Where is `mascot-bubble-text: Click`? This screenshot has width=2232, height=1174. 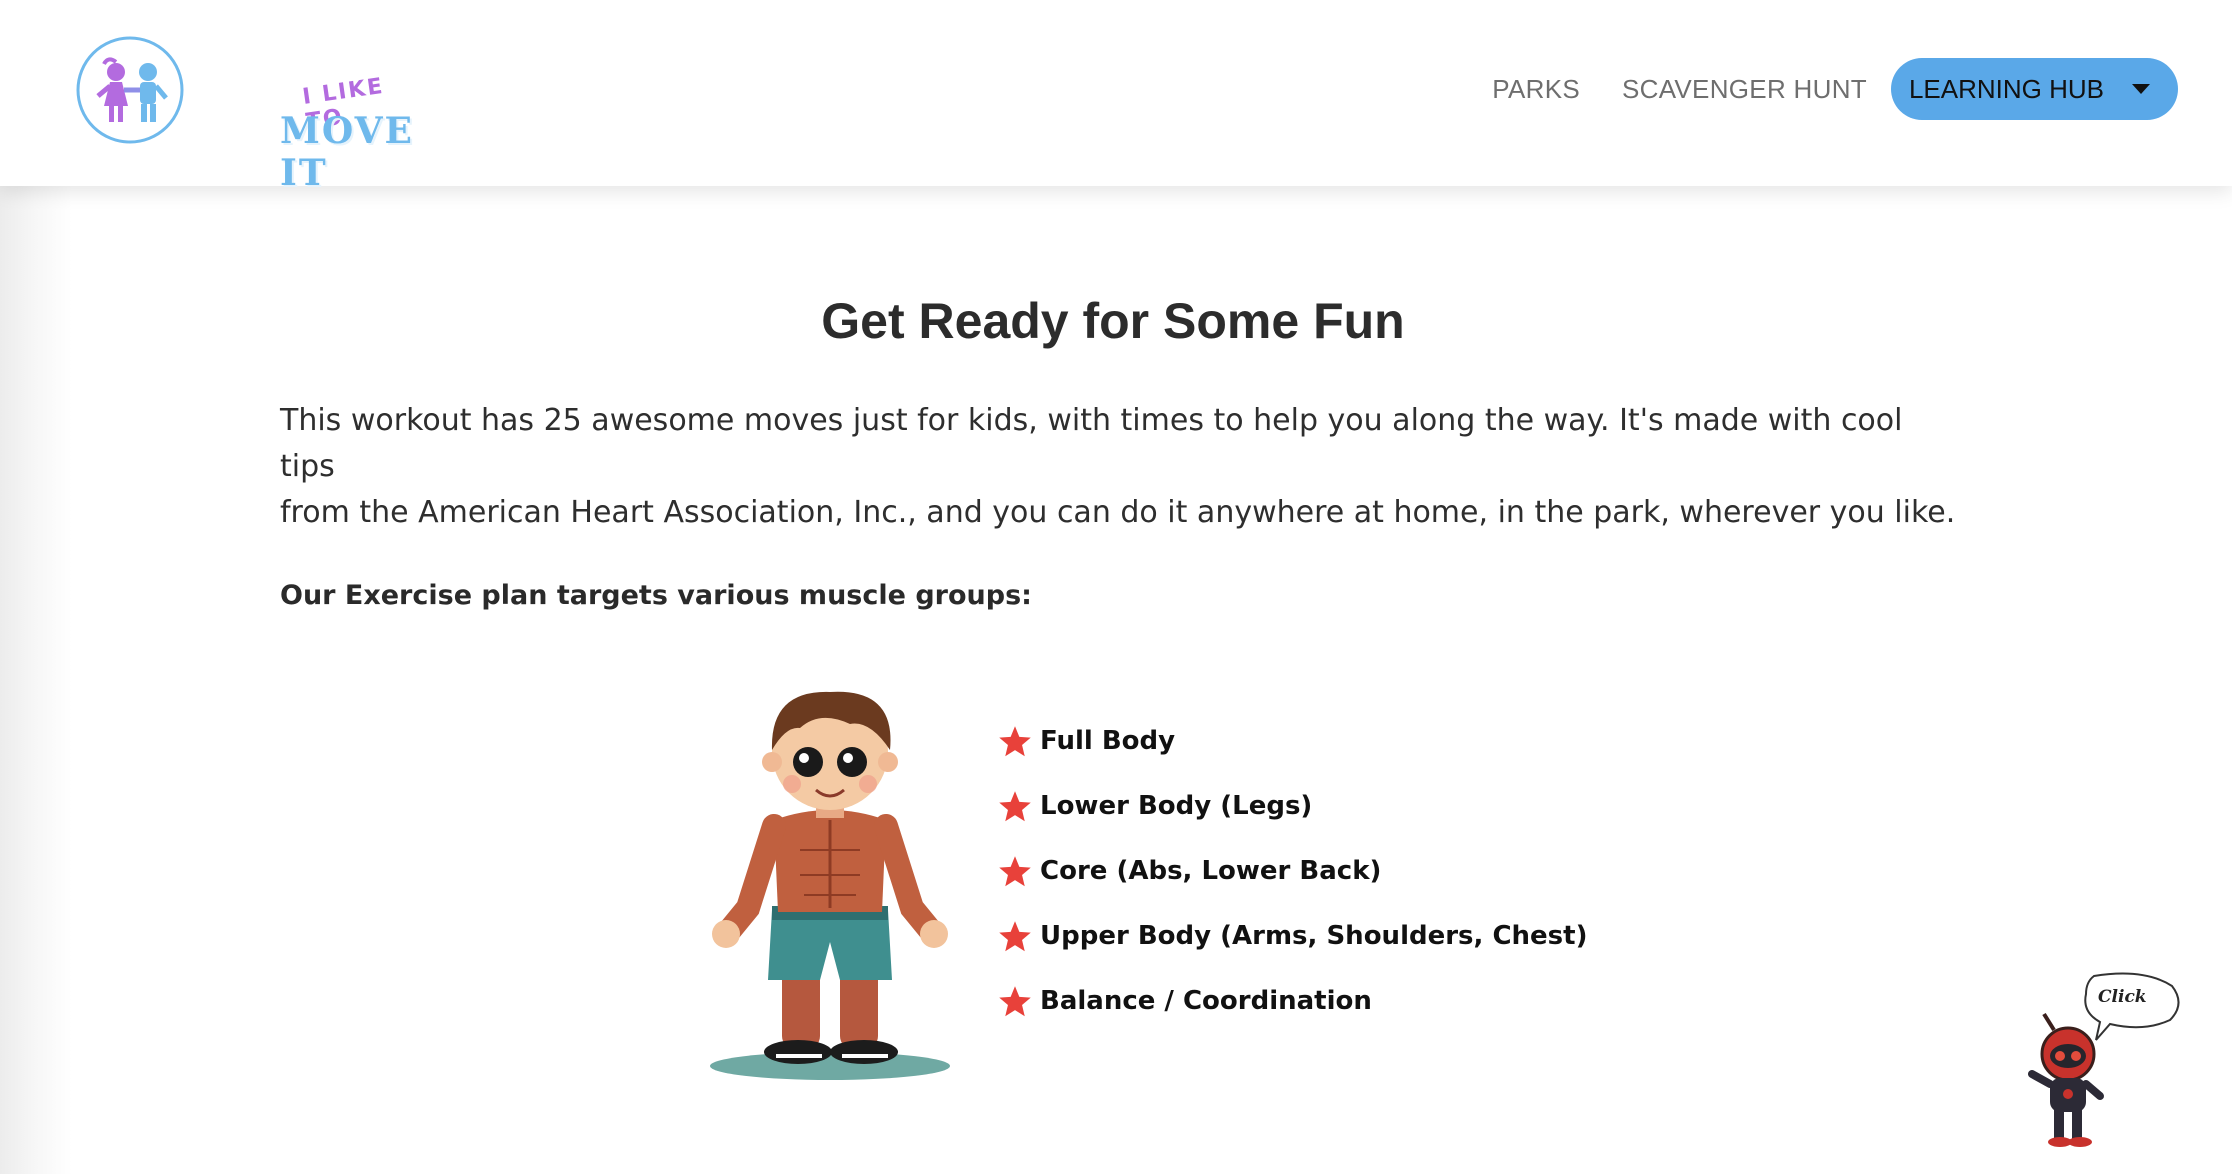
mascot-bubble-text: Click is located at coordinates (2122, 997).